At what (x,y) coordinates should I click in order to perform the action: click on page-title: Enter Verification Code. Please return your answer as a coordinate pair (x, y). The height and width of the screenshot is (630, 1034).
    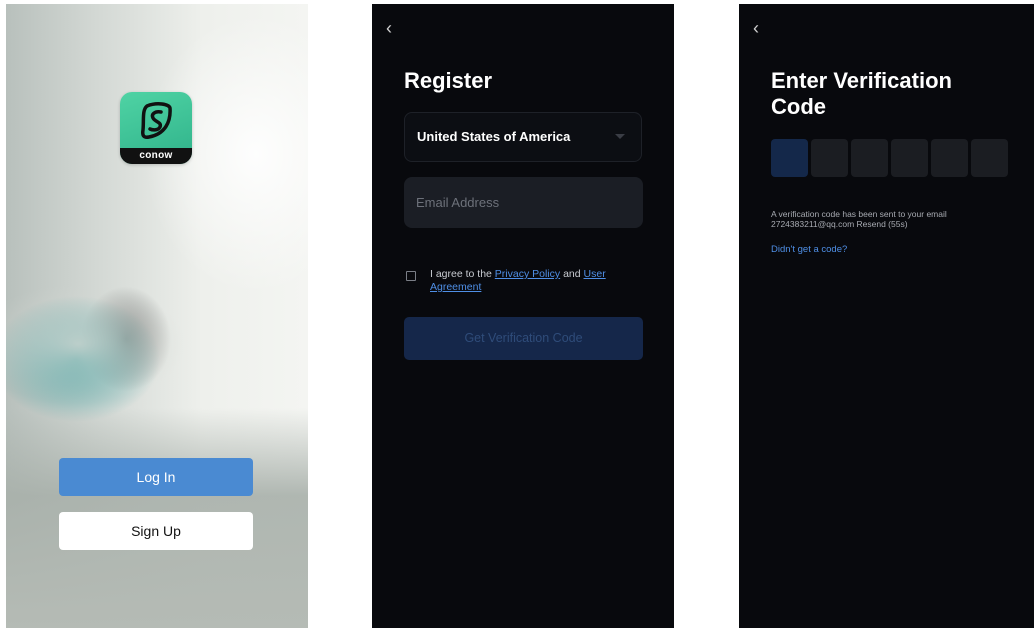
    Looking at the image, I should click on (861, 94).